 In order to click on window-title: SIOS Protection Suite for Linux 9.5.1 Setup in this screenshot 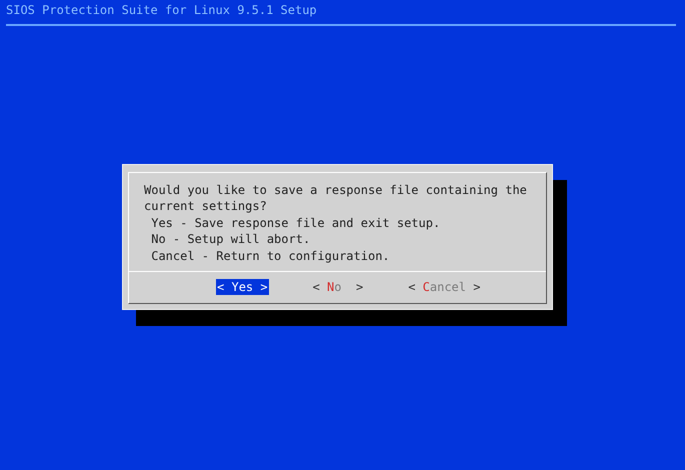, I will do `click(161, 10)`.